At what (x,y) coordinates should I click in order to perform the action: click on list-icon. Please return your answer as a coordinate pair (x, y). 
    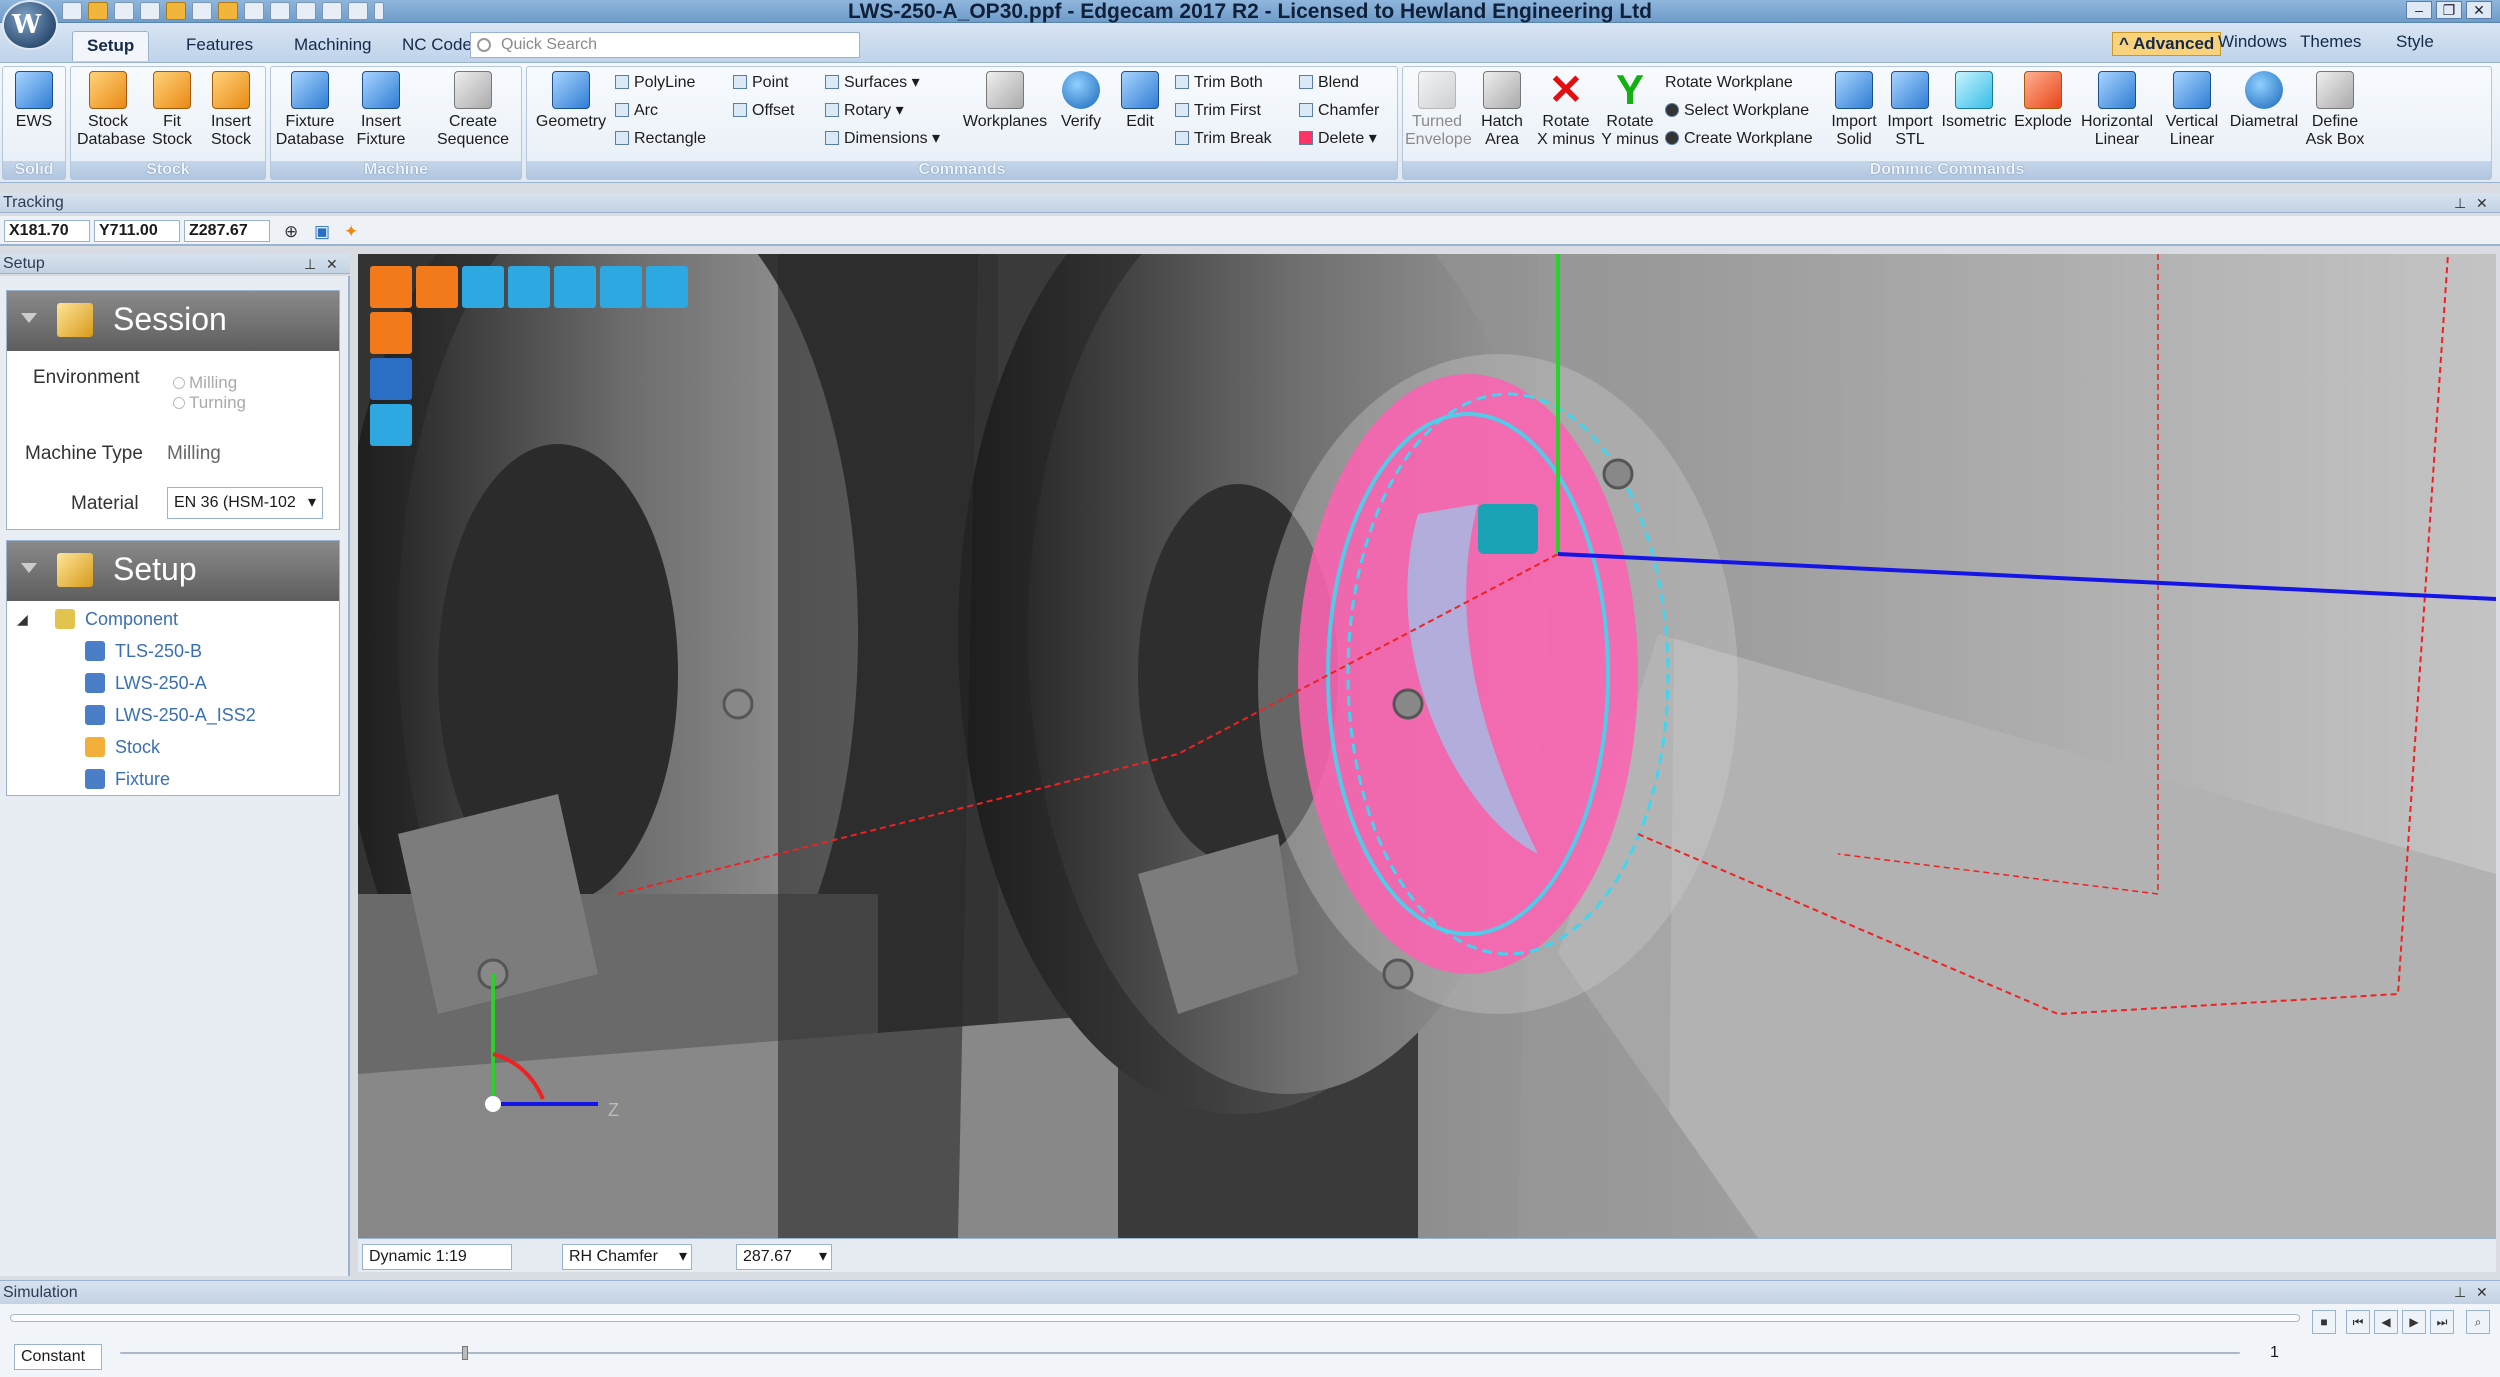
    Looking at the image, I should click on (621, 287).